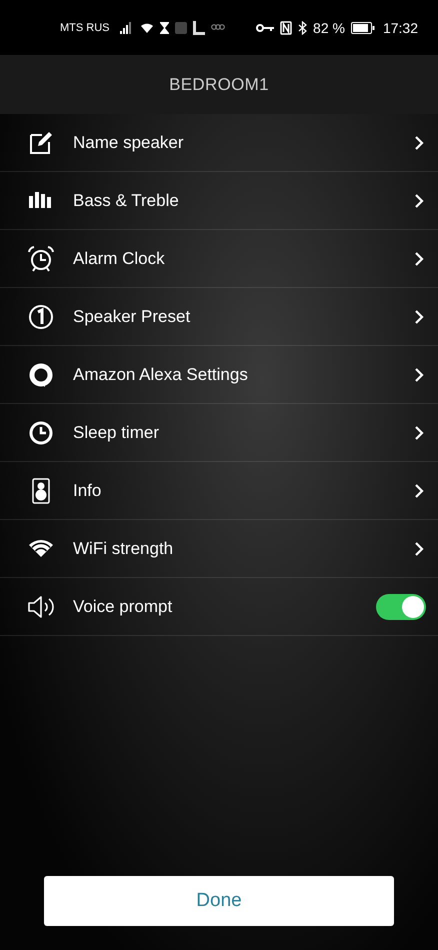  Describe the element at coordinates (303, 27) in the screenshot. I see `bluetooth-icon` at that location.